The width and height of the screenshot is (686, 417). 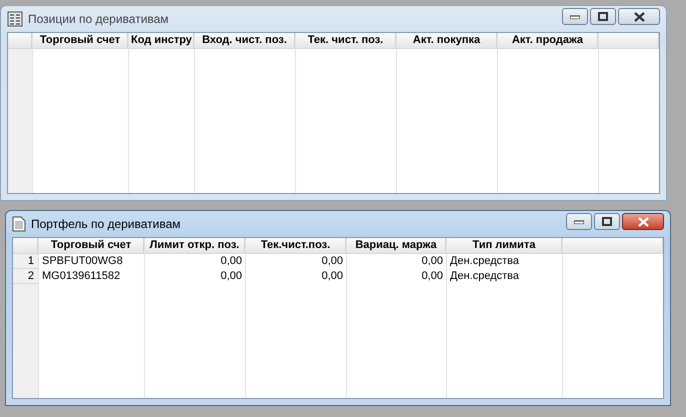 I want to click on row-number: 1, so click(x=25, y=261).